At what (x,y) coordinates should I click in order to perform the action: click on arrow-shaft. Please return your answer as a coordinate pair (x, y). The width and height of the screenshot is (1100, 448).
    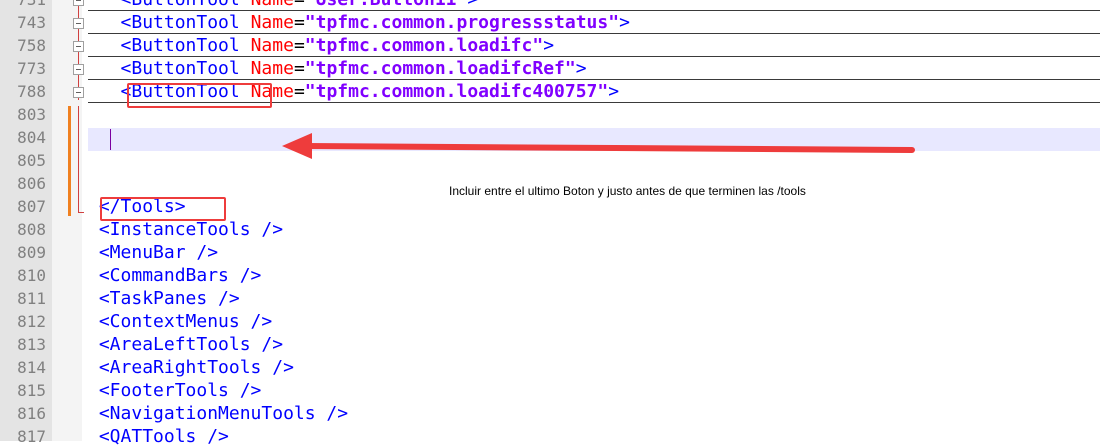
    Looking at the image, I should click on (608, 148).